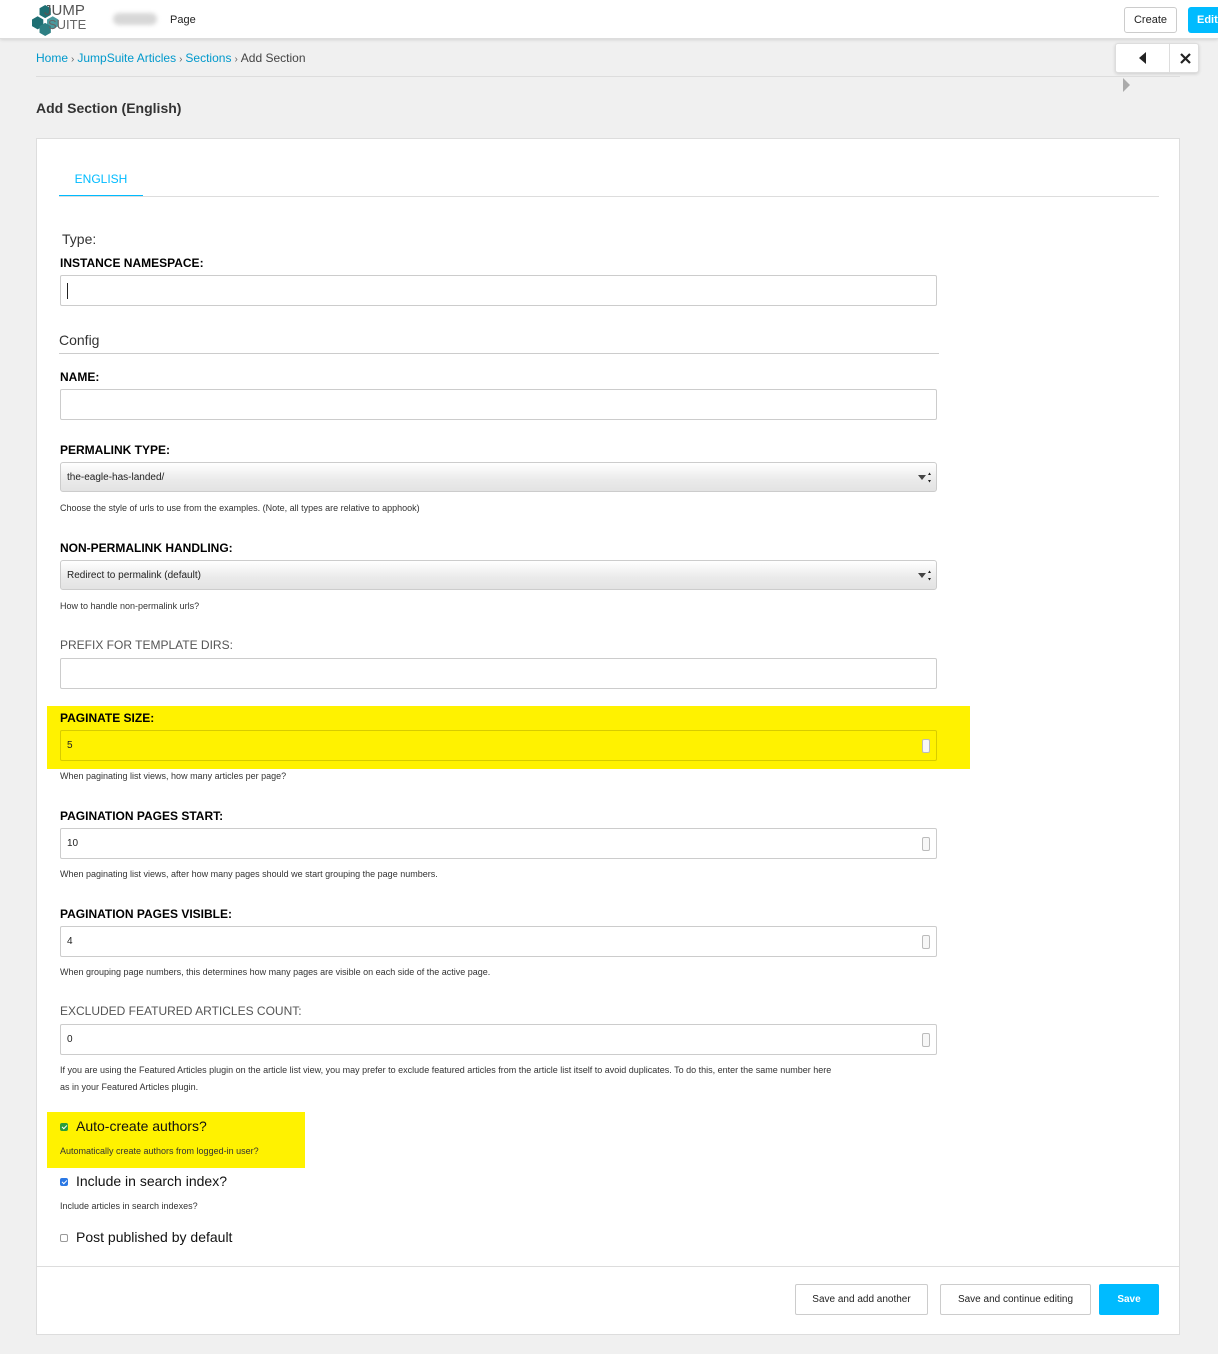 The width and height of the screenshot is (1218, 1354). What do you see at coordinates (146, 645) in the screenshot?
I see `prefix-label: PREFIX FOR TEMPLATE DIRS:` at bounding box center [146, 645].